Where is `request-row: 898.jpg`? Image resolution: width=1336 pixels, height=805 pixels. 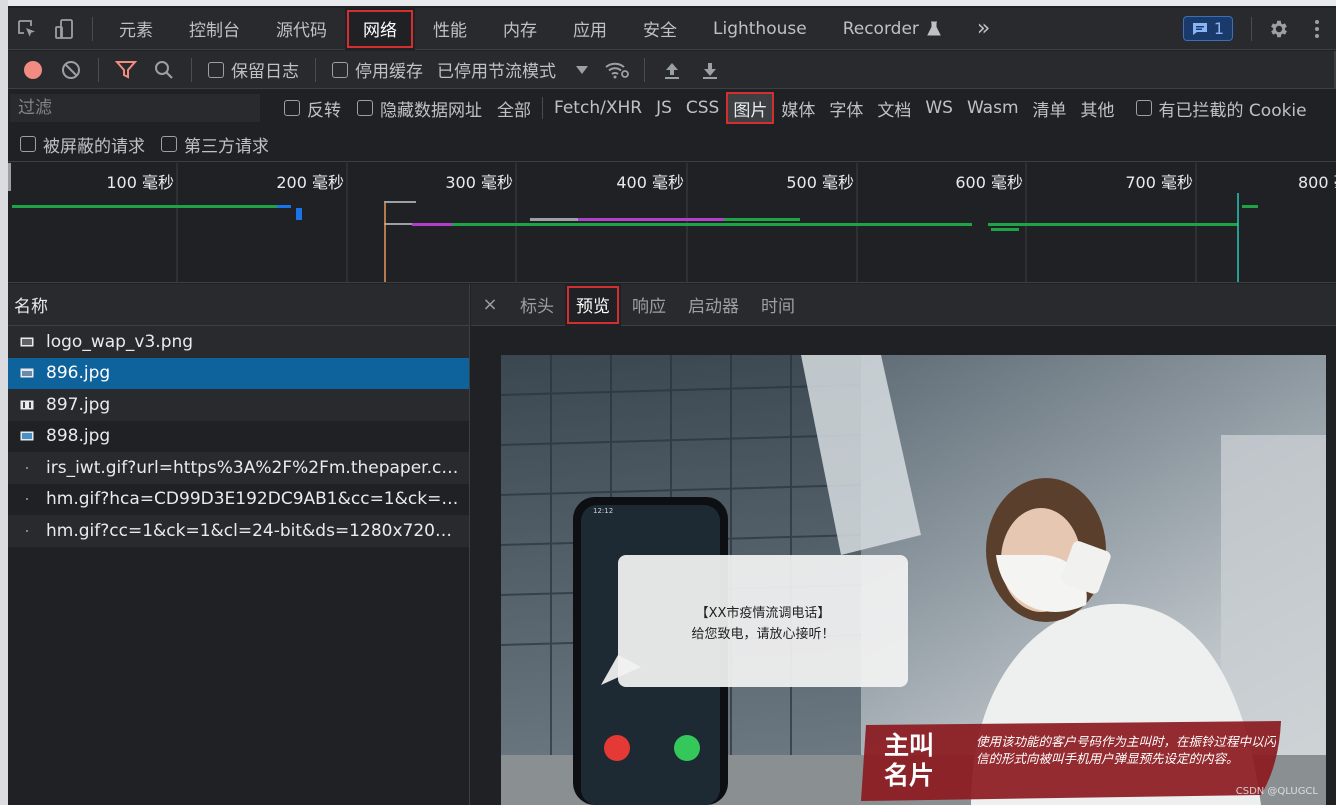 request-row: 898.jpg is located at coordinates (238, 437).